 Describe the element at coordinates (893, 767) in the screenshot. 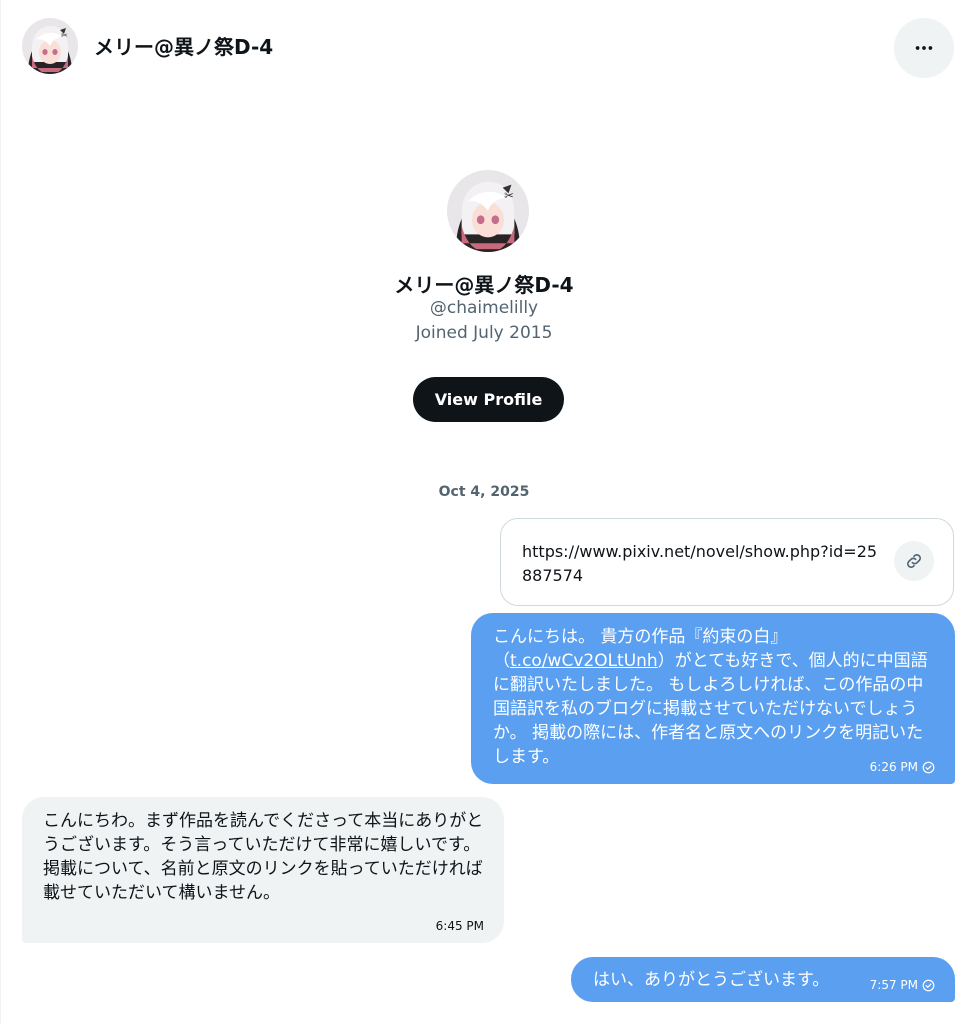

I see `message-time: 6:26 PM` at that location.